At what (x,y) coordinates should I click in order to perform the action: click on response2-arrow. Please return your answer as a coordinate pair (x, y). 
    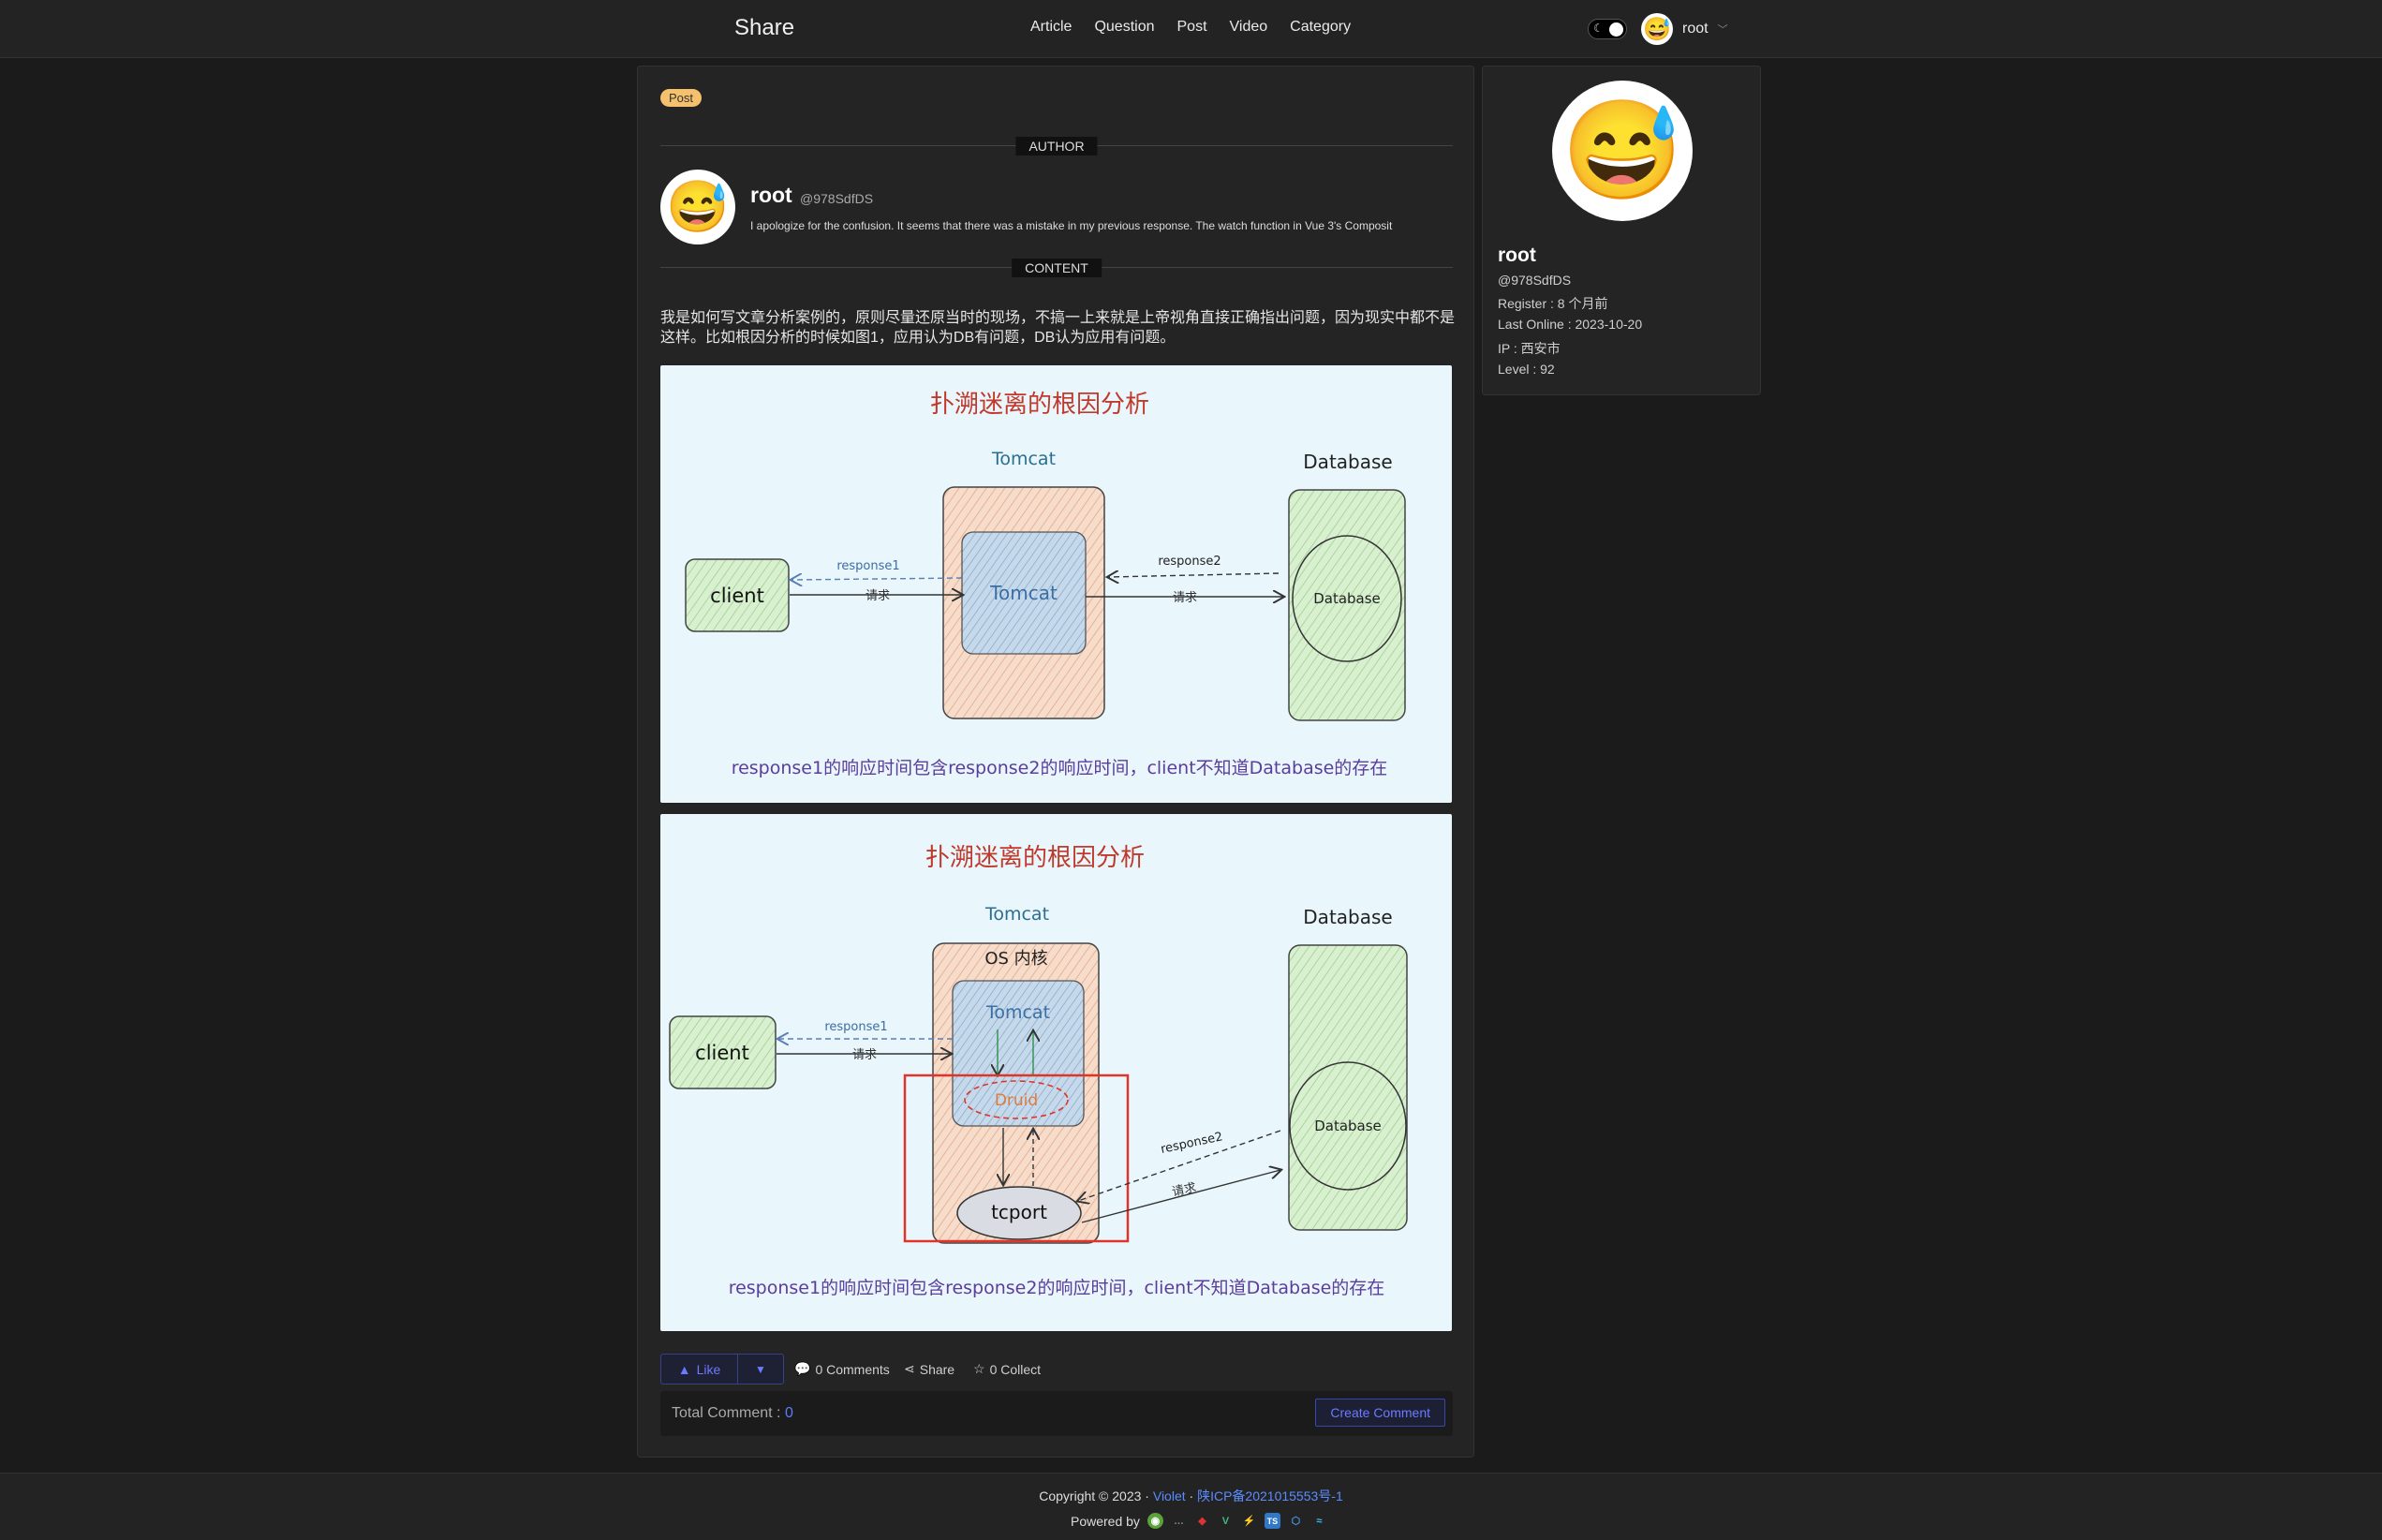
    Looking at the image, I should click on (1194, 575).